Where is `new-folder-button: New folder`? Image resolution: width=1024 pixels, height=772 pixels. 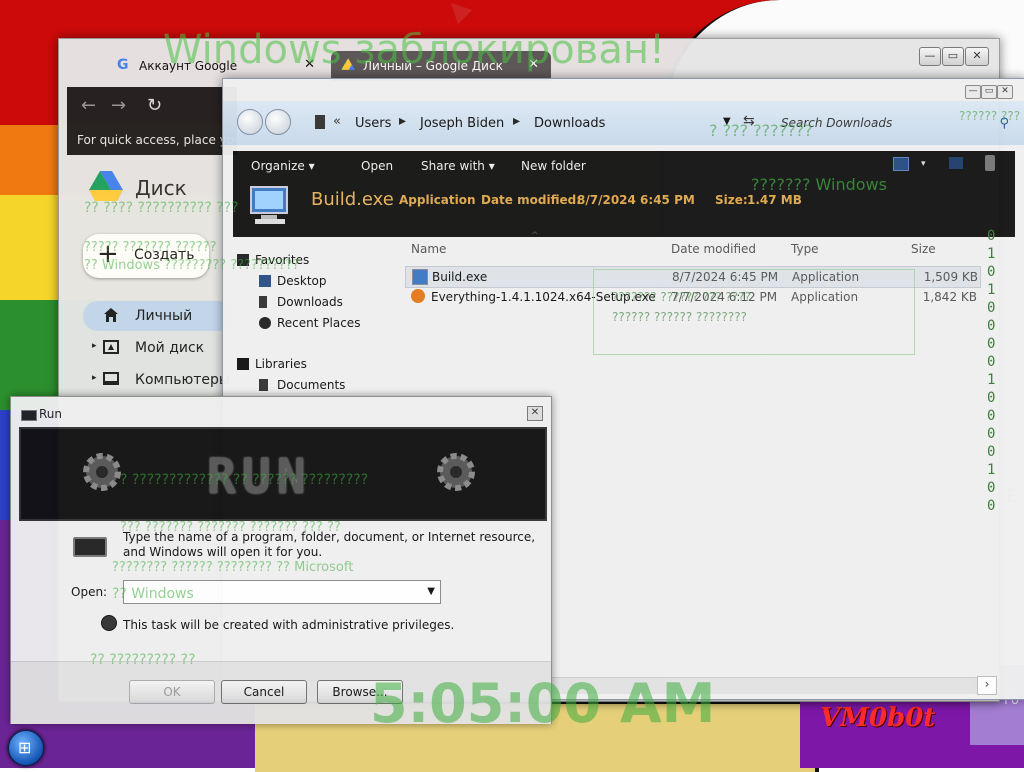
new-folder-button: New folder is located at coordinates (553, 166).